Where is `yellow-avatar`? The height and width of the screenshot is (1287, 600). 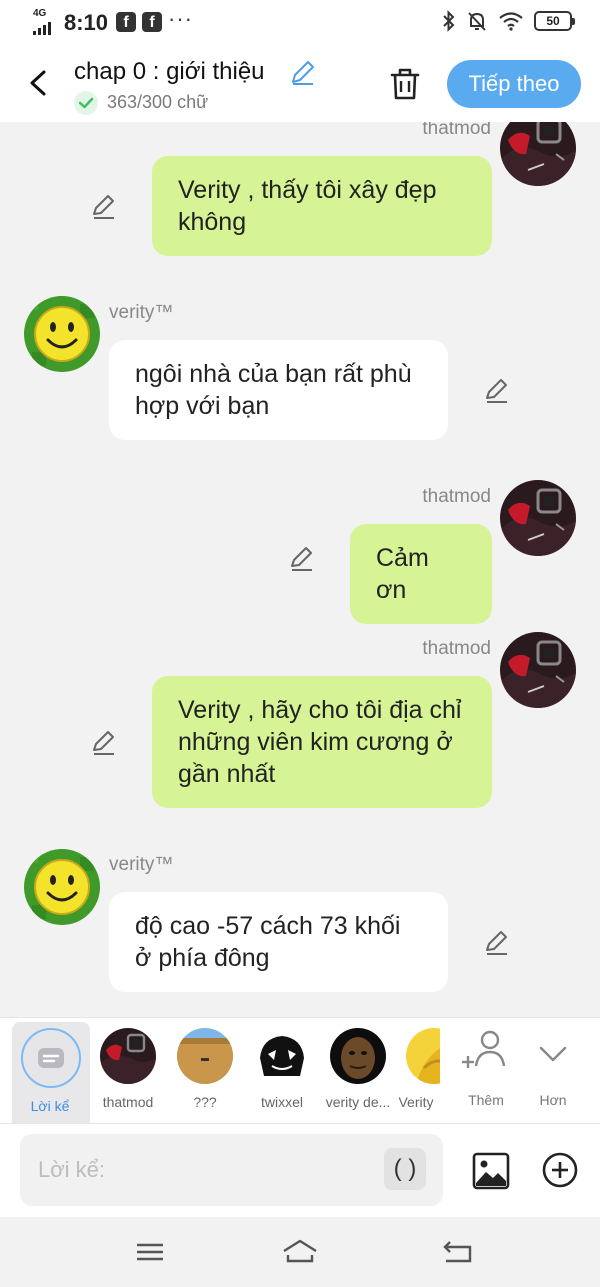
yellow-avatar is located at coordinates (423, 1056).